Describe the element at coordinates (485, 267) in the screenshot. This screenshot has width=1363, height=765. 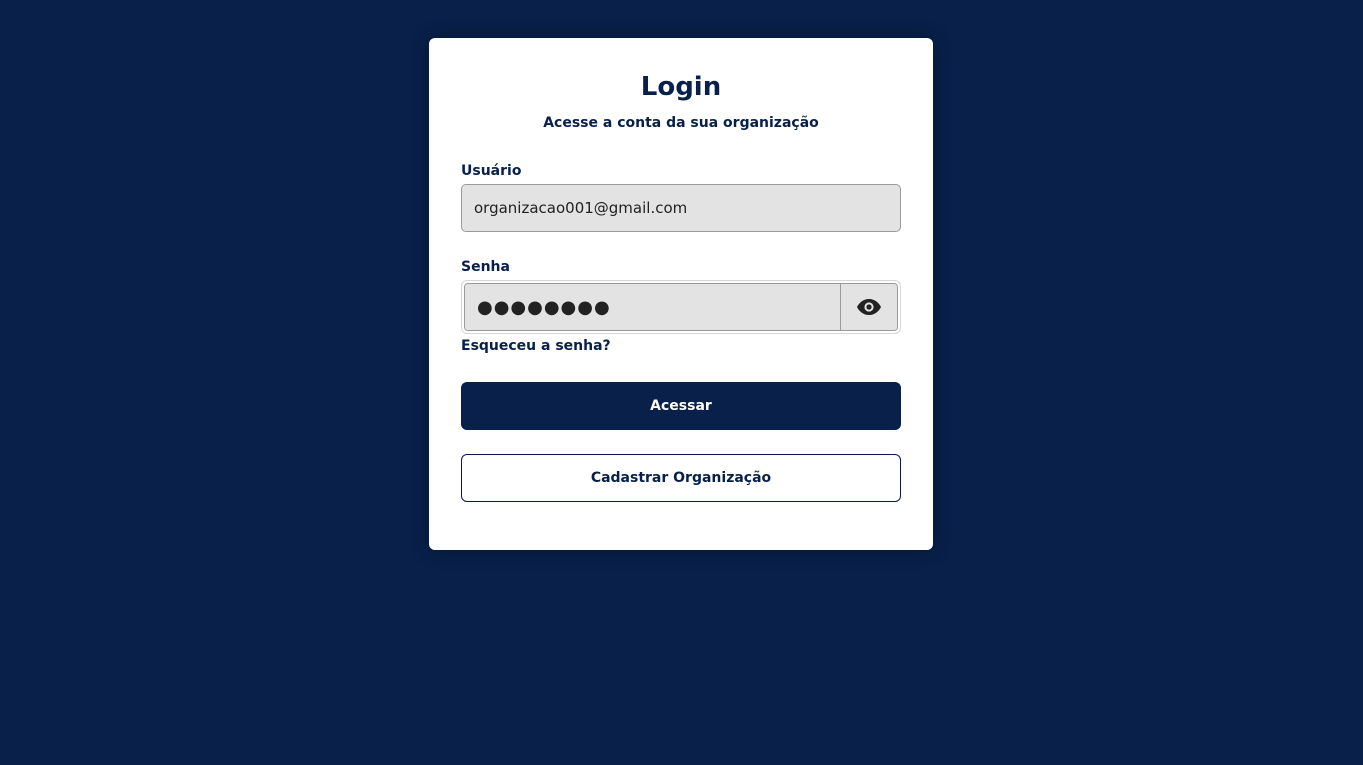
I see `password-label: Senha` at that location.